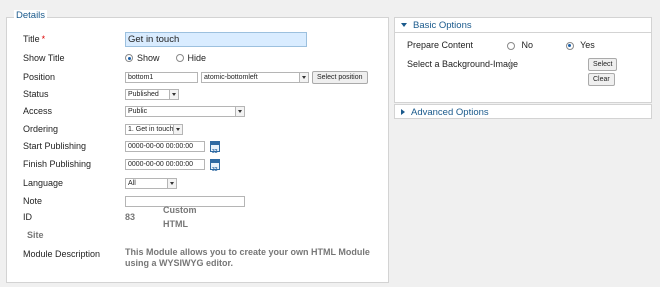  What do you see at coordinates (34, 39) in the screenshot?
I see `title-label: Title *` at bounding box center [34, 39].